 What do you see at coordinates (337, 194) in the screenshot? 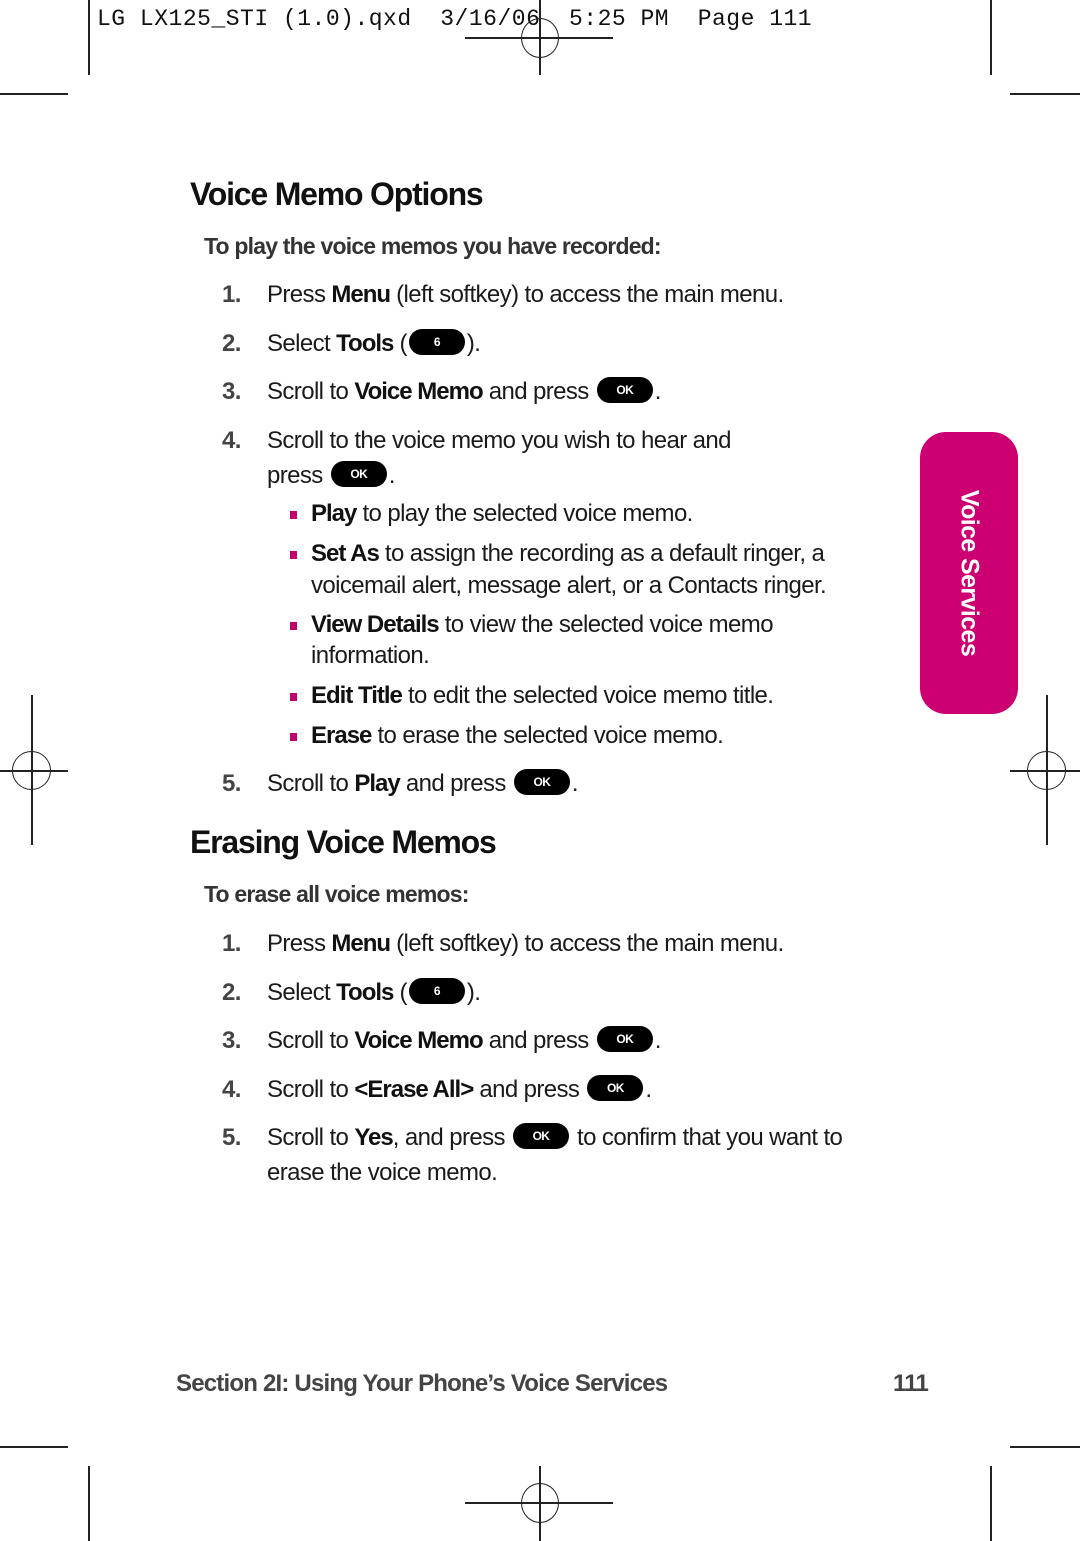
I see `section-title-voice-memo-options: Voice Memo Options` at bounding box center [337, 194].